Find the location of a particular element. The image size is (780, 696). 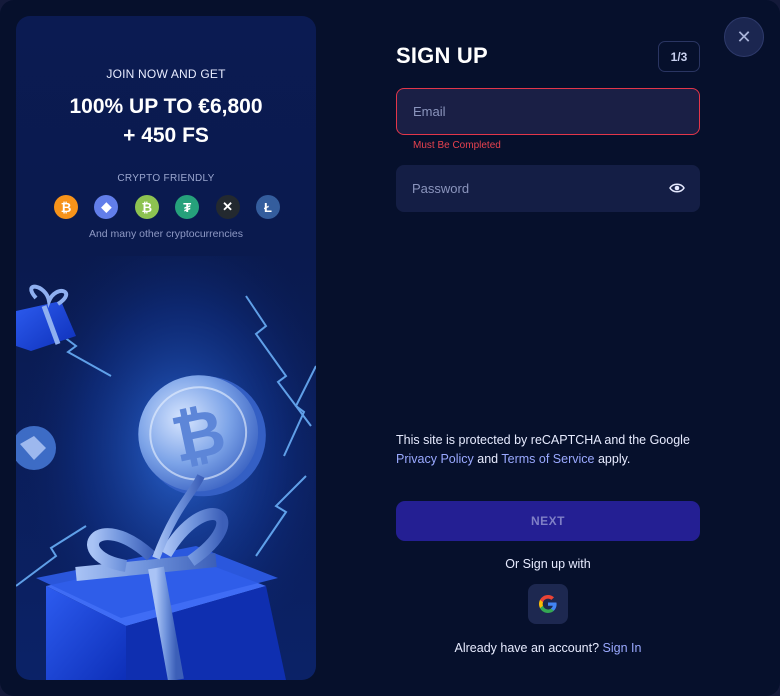

ethereum-icon: ◆ is located at coordinates (106, 207).